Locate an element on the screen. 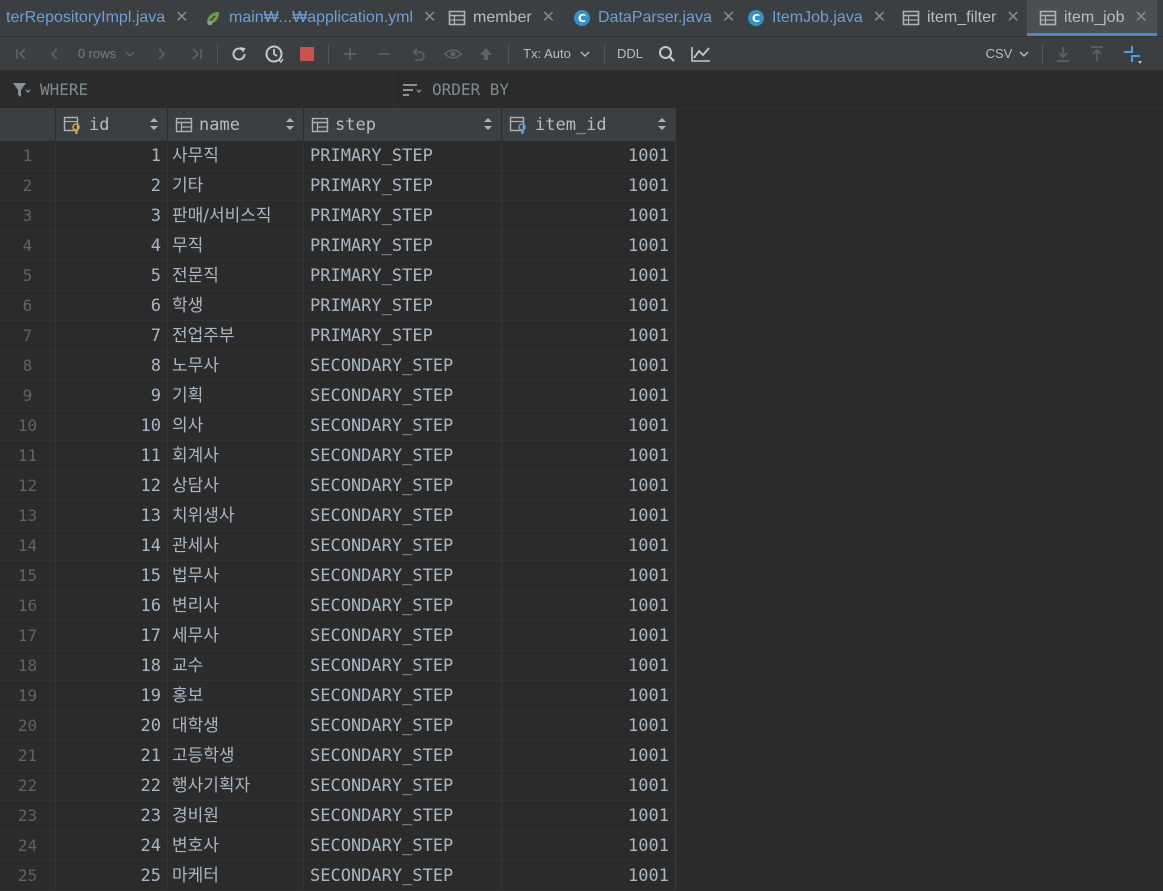 Image resolution: width=1163 pixels, height=891 pixels. column-header-id: id is located at coordinates (112, 124).